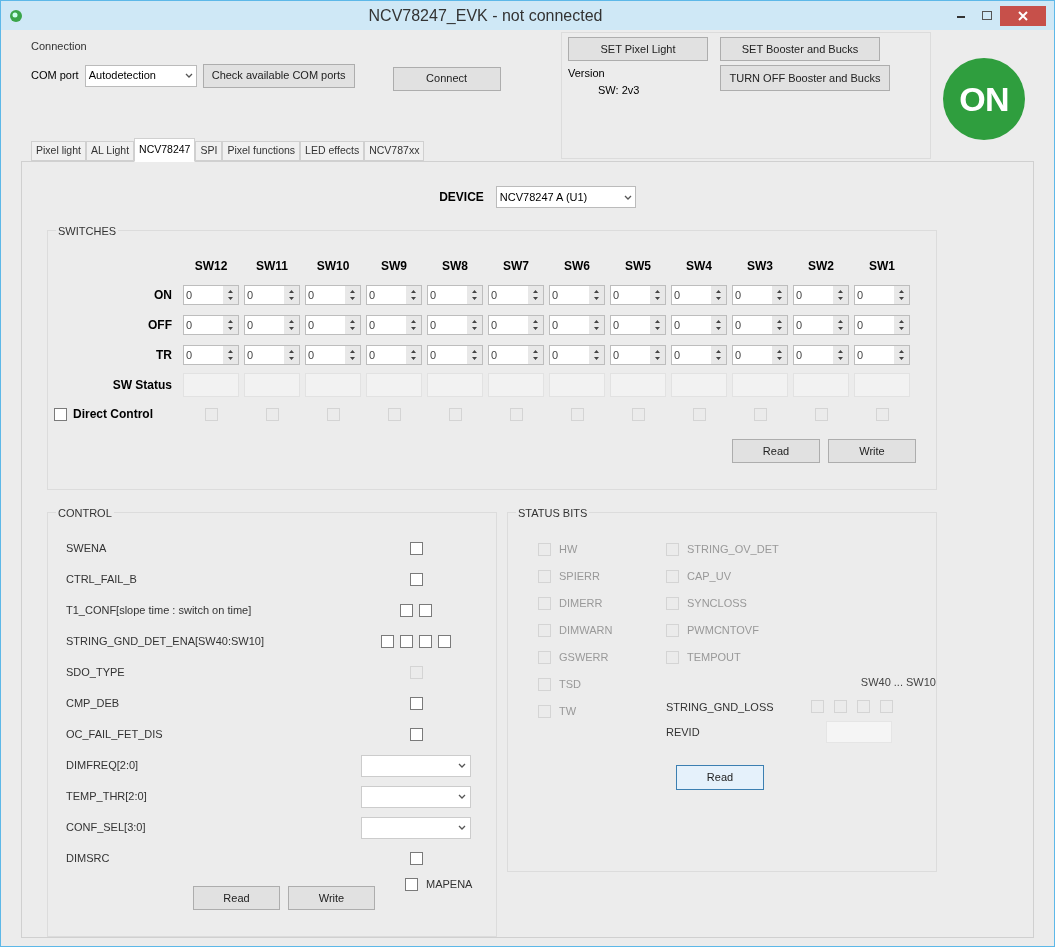 The width and height of the screenshot is (1055, 947). I want to click on tab: LED effects, so click(332, 151).